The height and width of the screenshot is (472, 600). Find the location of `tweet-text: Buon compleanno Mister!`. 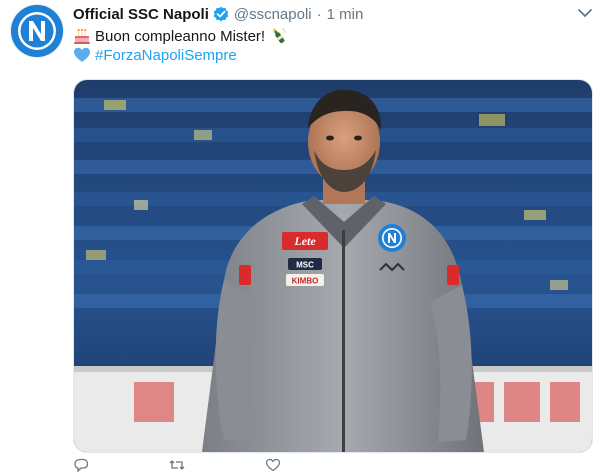

tweet-text: Buon compleanno Mister! is located at coordinates (180, 36).